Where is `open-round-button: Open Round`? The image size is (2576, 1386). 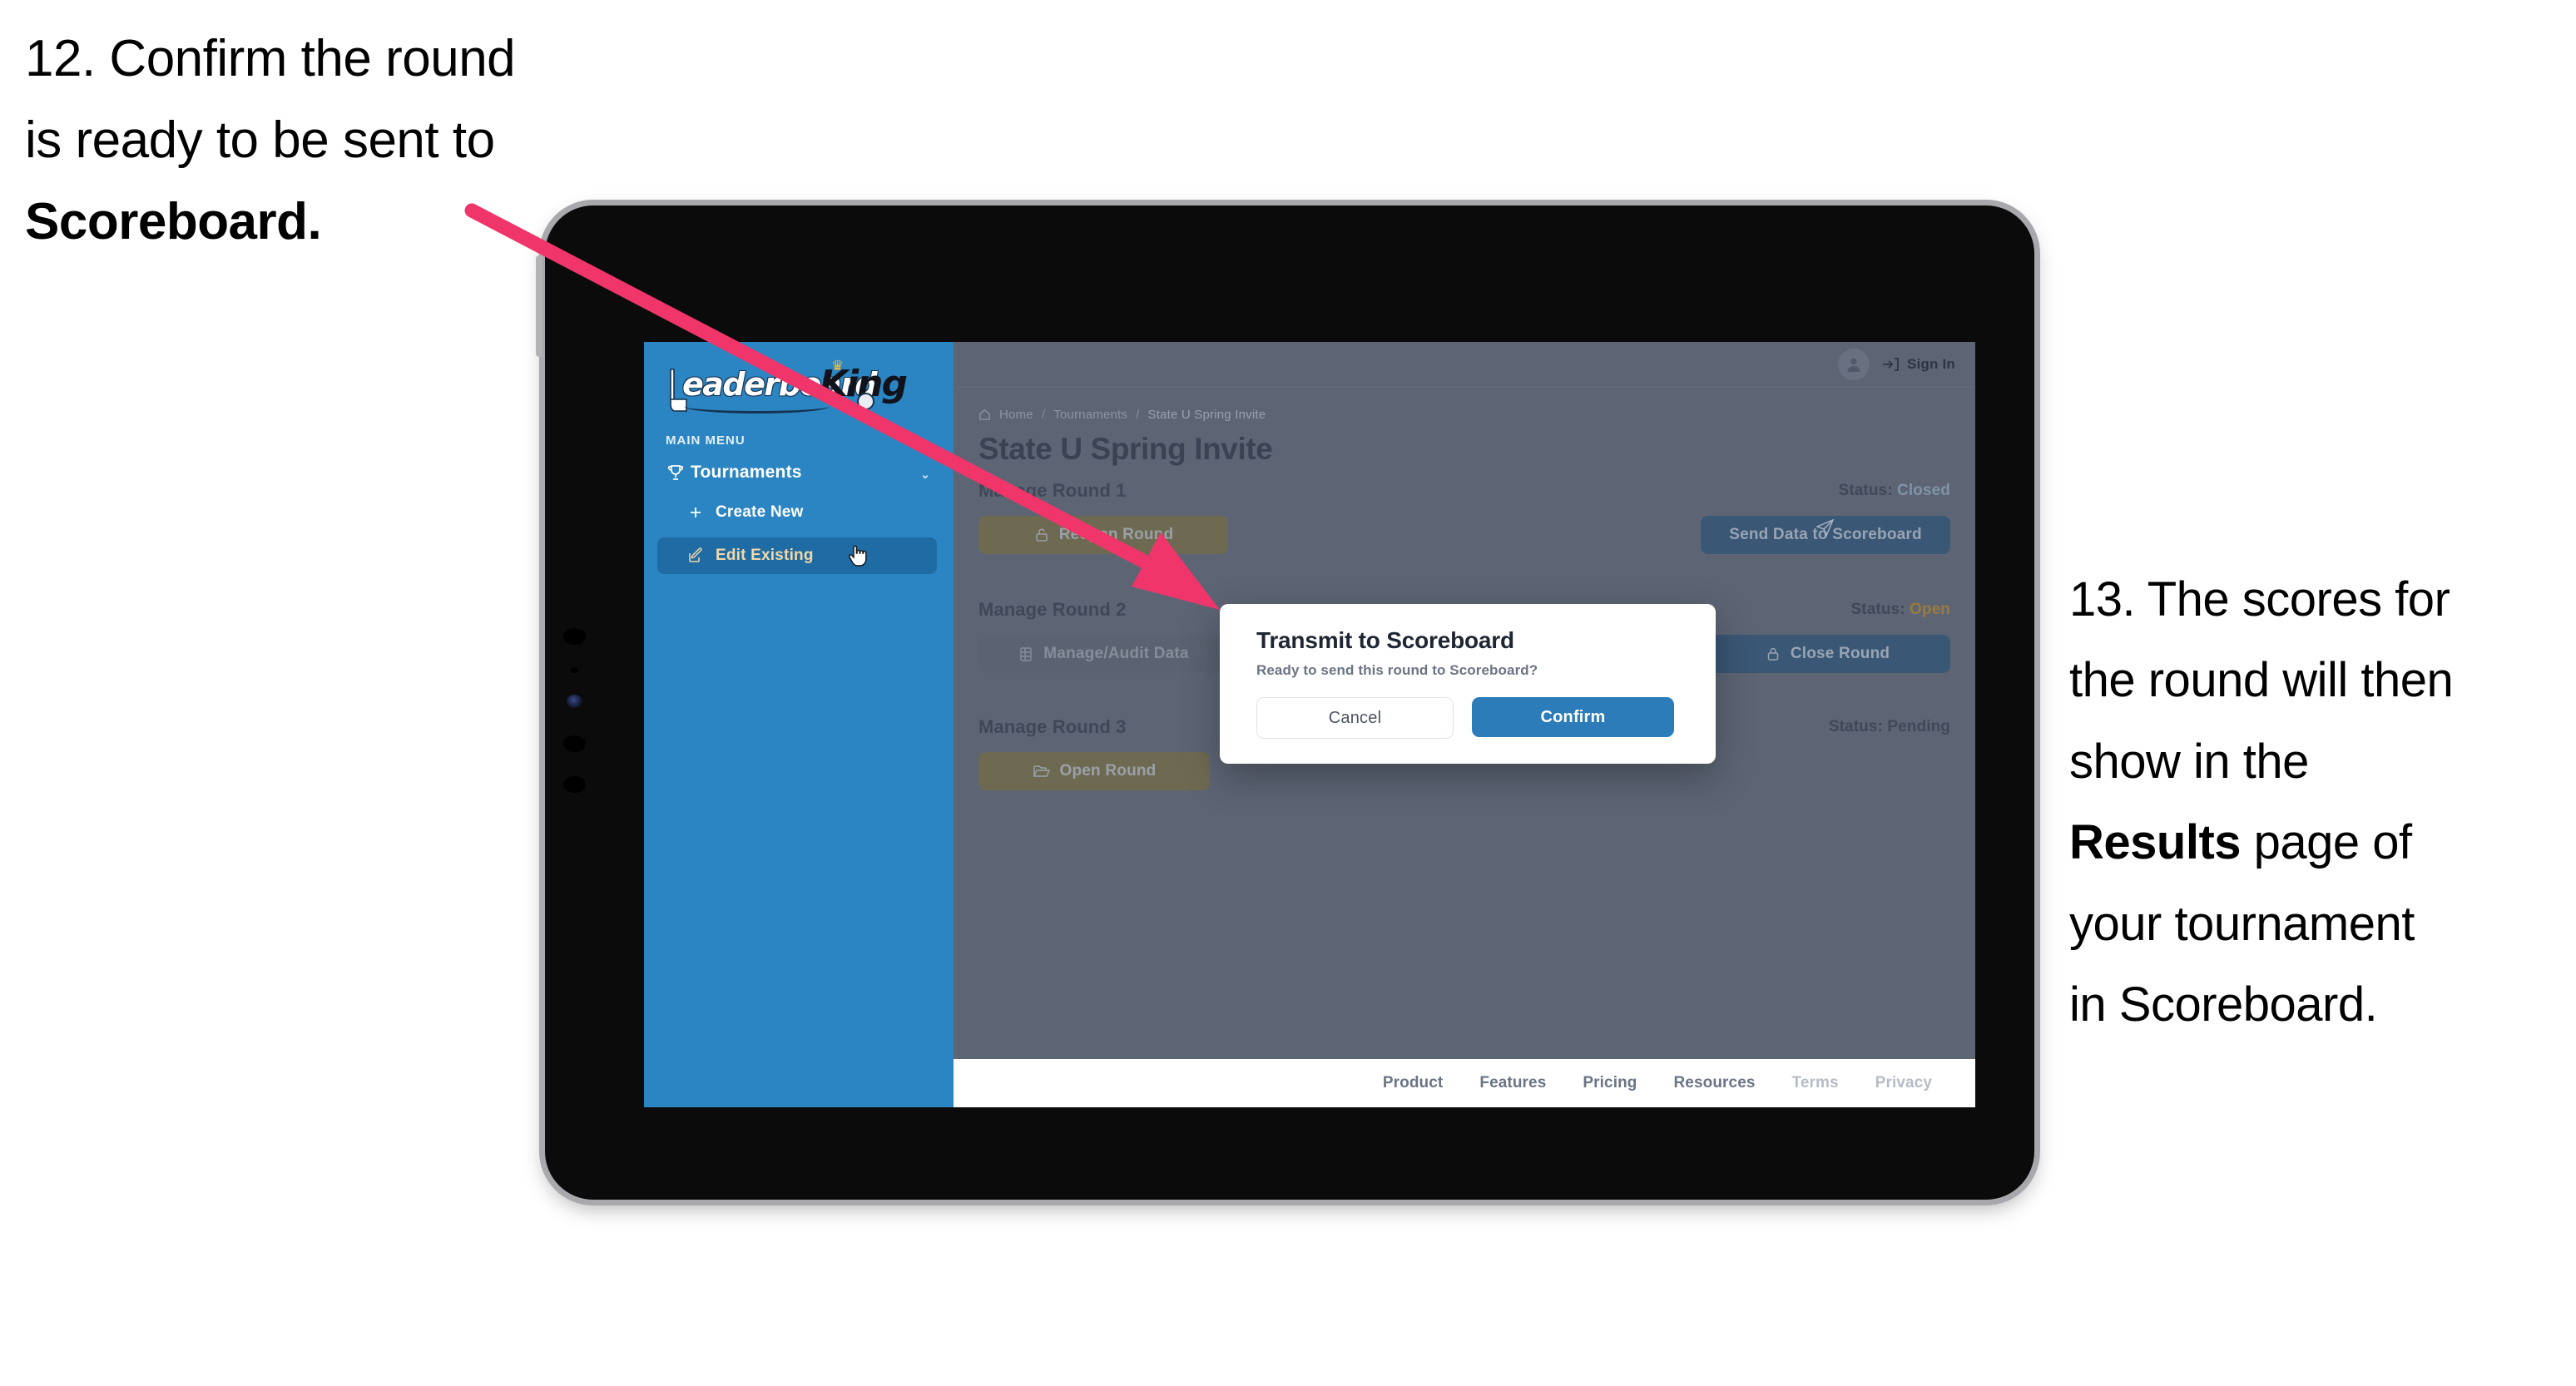
open-round-button: Open Round is located at coordinates (1094, 771).